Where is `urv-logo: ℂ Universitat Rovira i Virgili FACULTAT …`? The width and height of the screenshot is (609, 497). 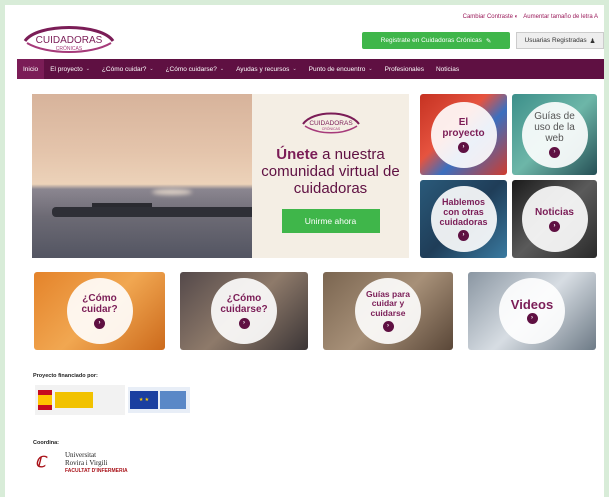 urv-logo: ℂ Universitat Rovira i Virgili FACULTAT … is located at coordinates (81, 463).